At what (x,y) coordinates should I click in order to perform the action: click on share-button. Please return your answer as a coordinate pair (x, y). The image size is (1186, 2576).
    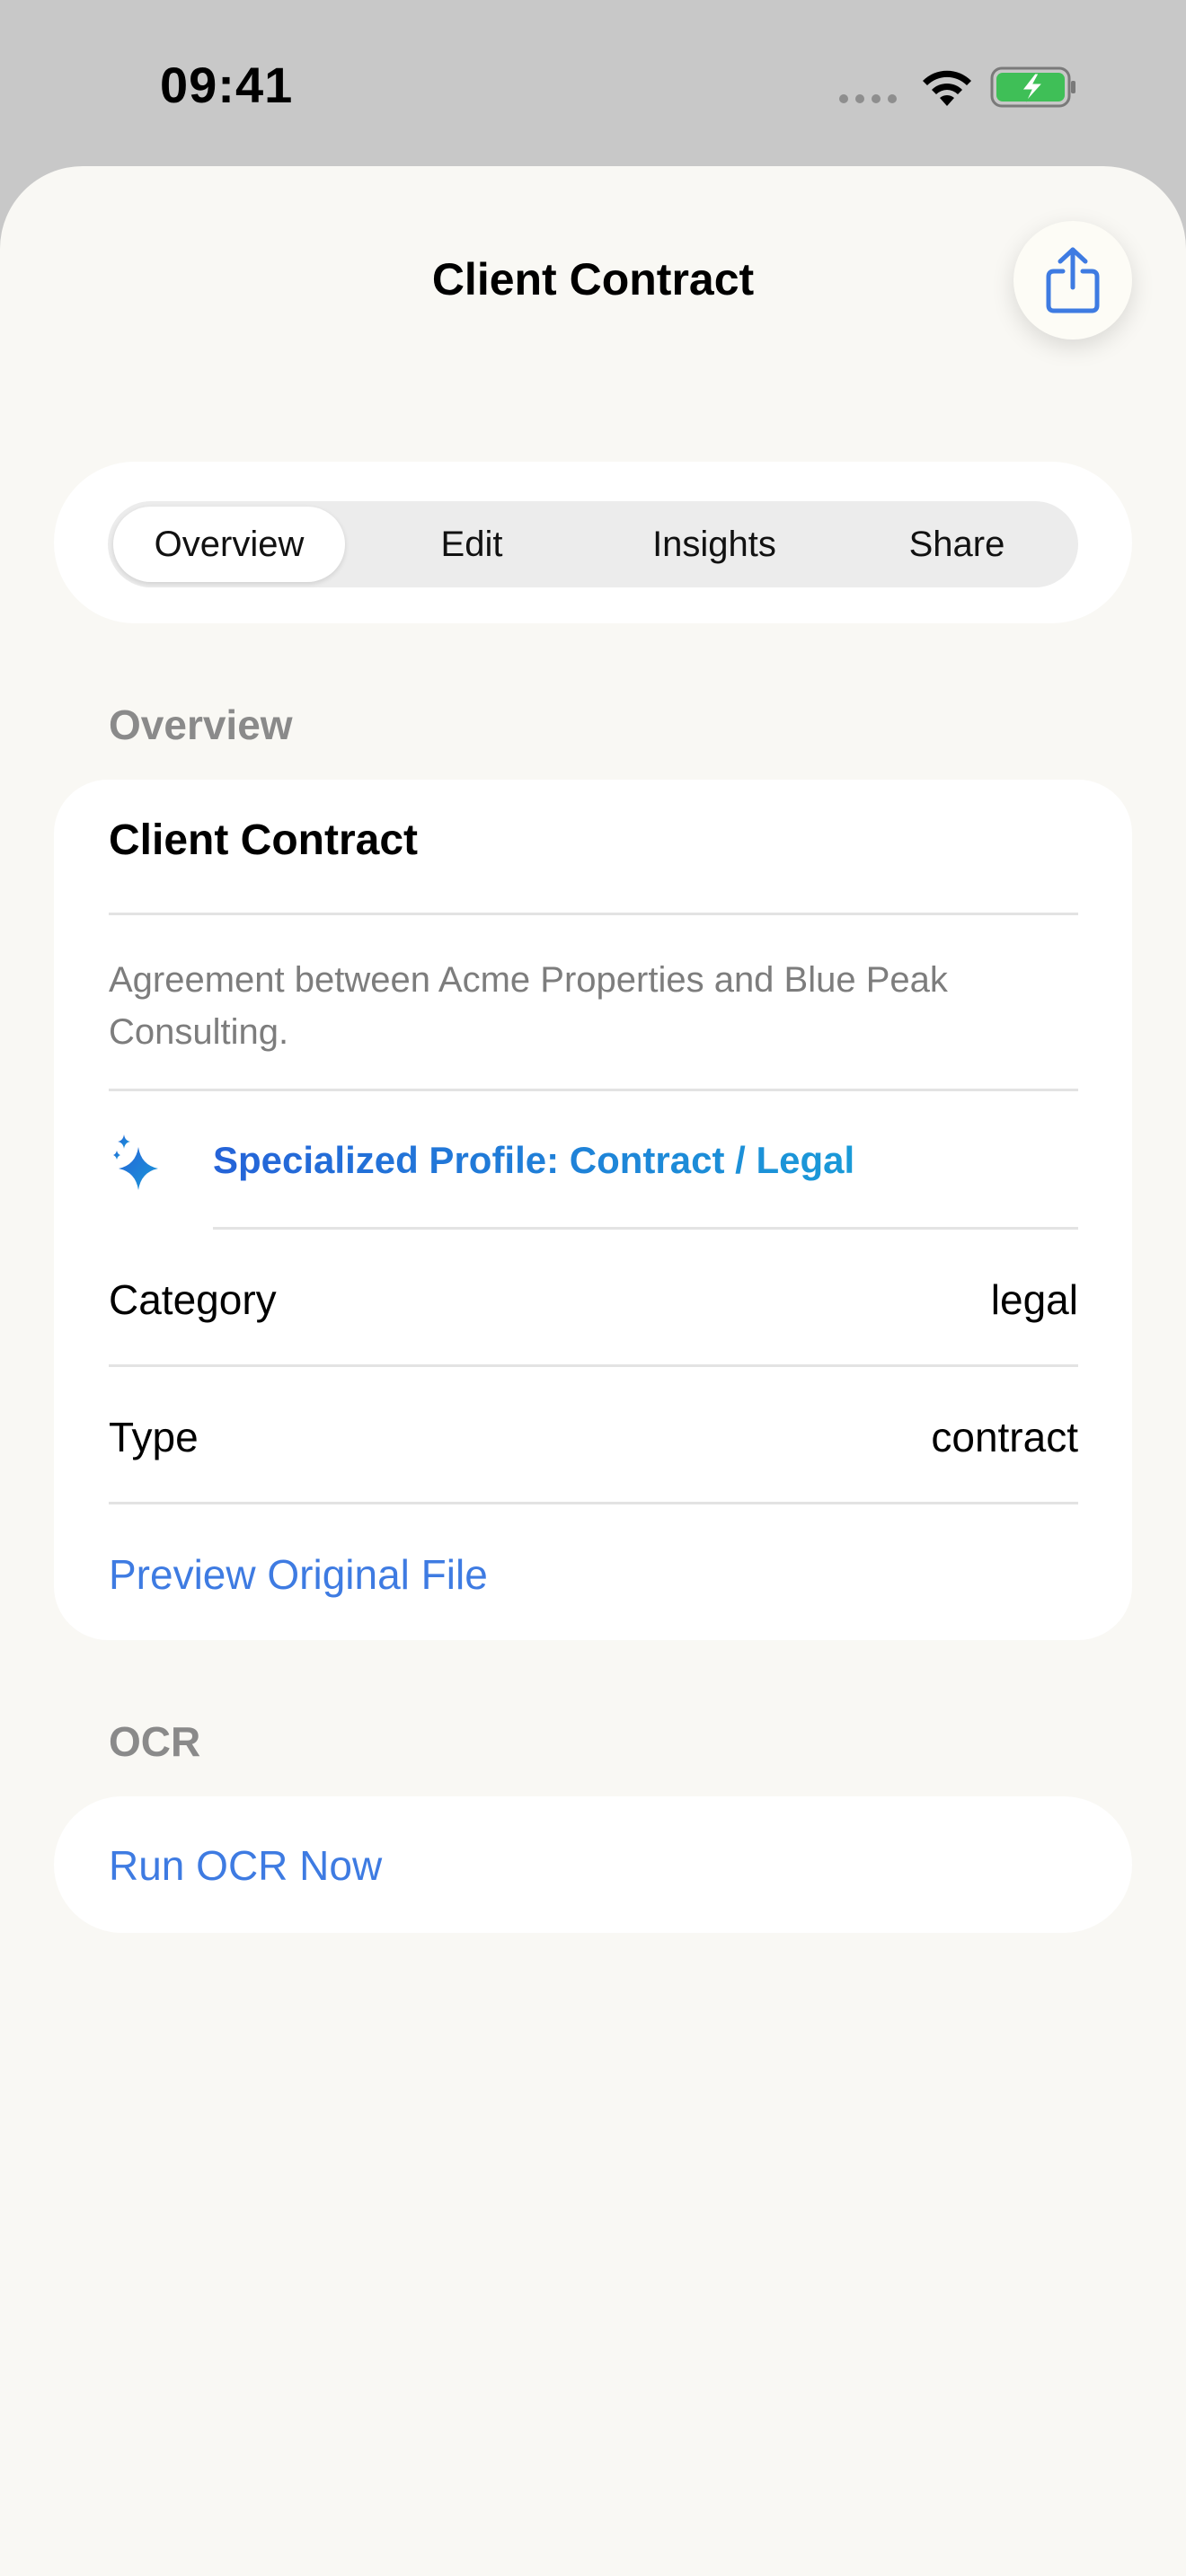
    Looking at the image, I should click on (1072, 280).